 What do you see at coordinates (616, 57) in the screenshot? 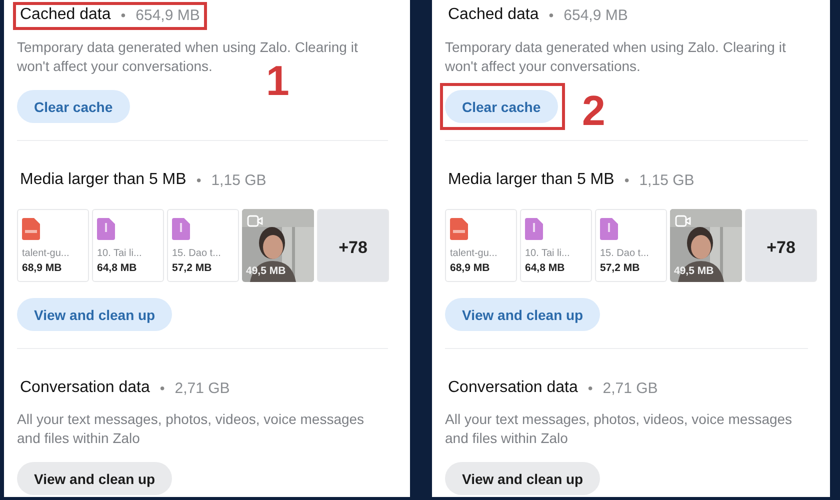
I see `section-description: Temporary data generated when using Zalo. Clearing it won't affect your conversations.` at bounding box center [616, 57].